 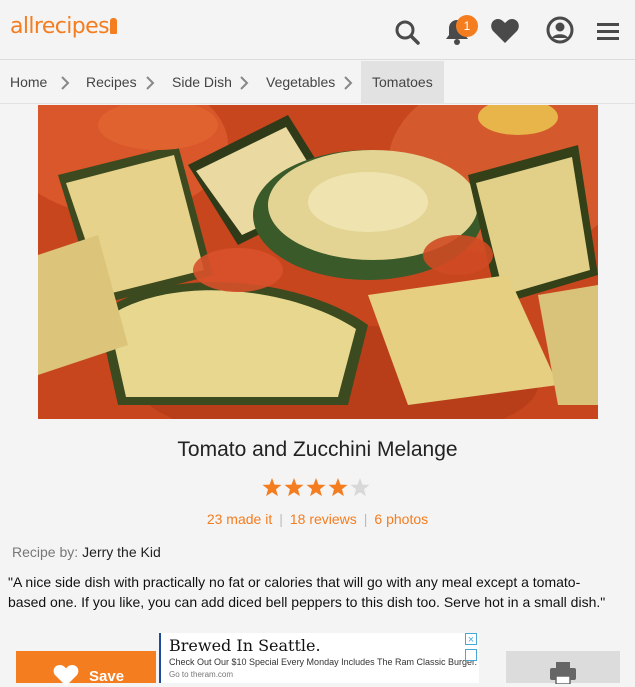 I want to click on star-rating, so click(x=316, y=488).